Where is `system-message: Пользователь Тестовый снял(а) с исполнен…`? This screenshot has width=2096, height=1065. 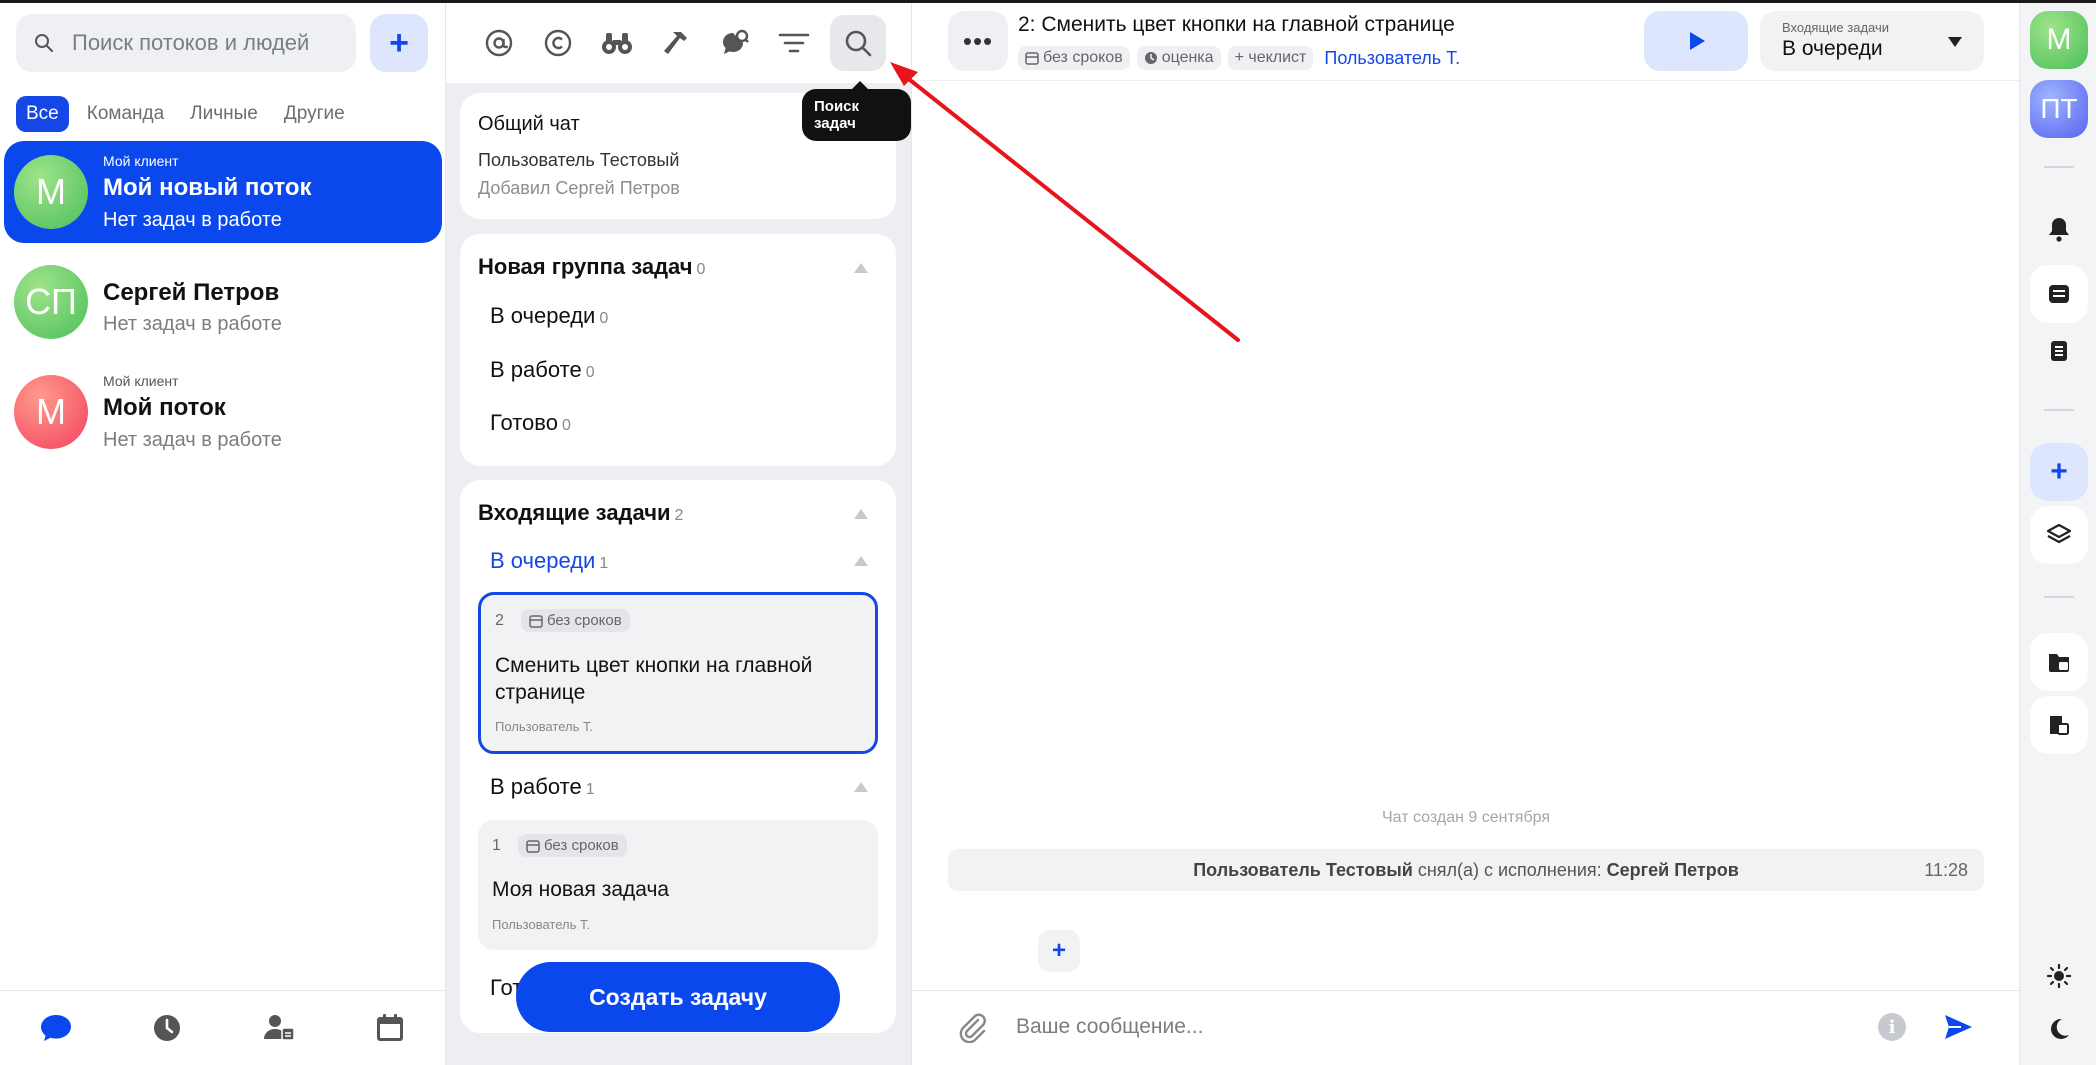
system-message: Пользователь Тестовый снял(а) с исполнен… is located at coordinates (1466, 870).